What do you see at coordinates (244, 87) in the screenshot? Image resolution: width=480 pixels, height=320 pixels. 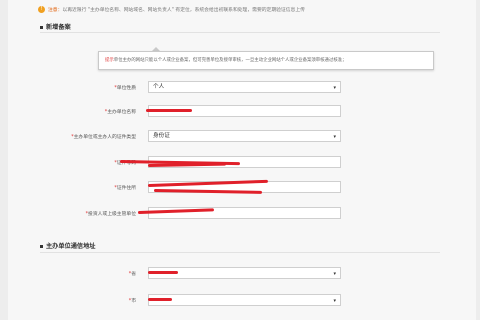 I see `unit-nature-select: 个人 ▾` at bounding box center [244, 87].